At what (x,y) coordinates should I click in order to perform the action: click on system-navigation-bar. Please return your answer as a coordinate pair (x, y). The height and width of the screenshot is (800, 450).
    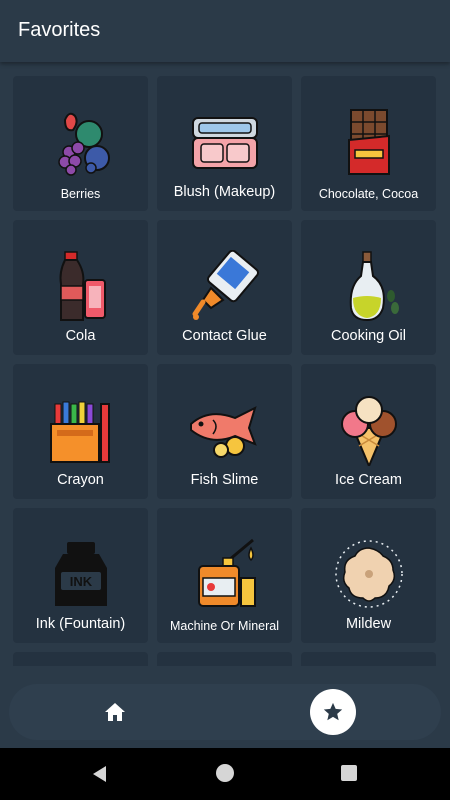
    Looking at the image, I should click on (225, 774).